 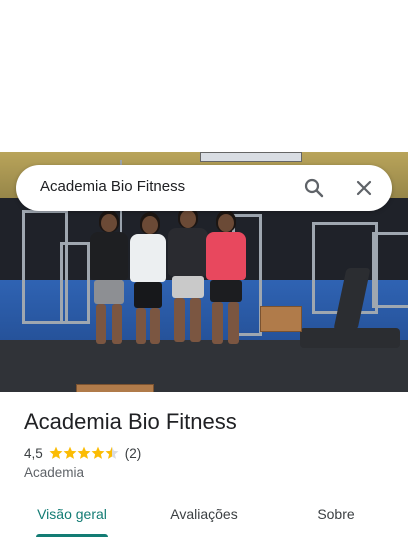 I want to click on photo-step, so click(x=115, y=388).